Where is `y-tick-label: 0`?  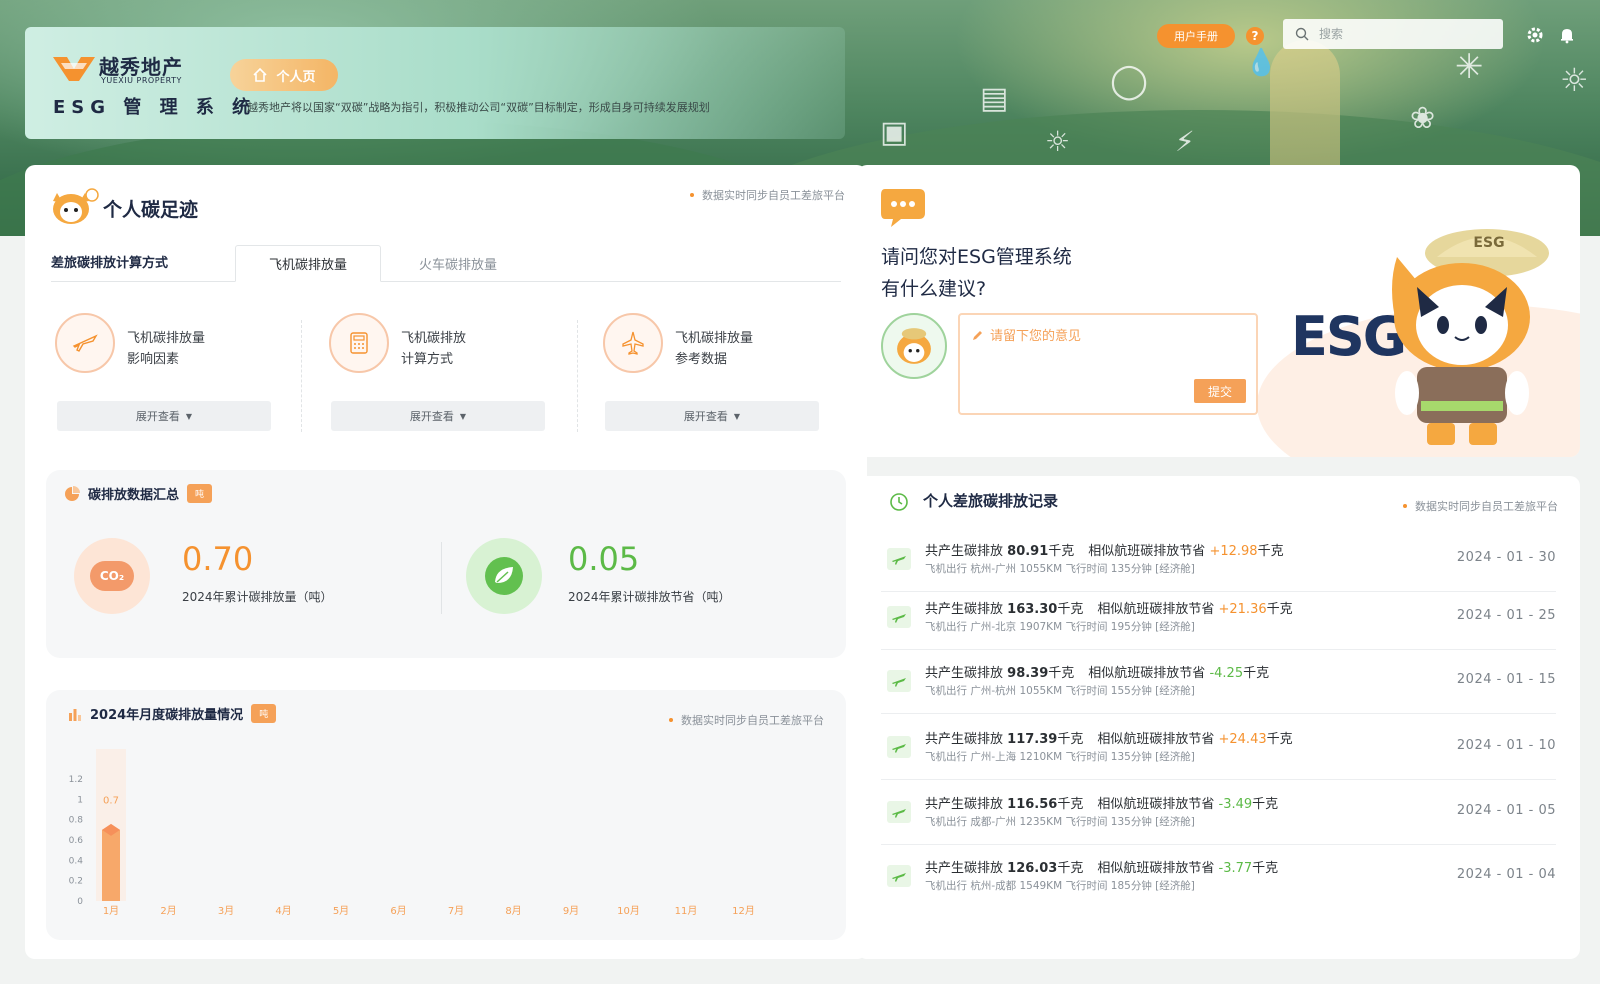
y-tick-label: 0 is located at coordinates (80, 902).